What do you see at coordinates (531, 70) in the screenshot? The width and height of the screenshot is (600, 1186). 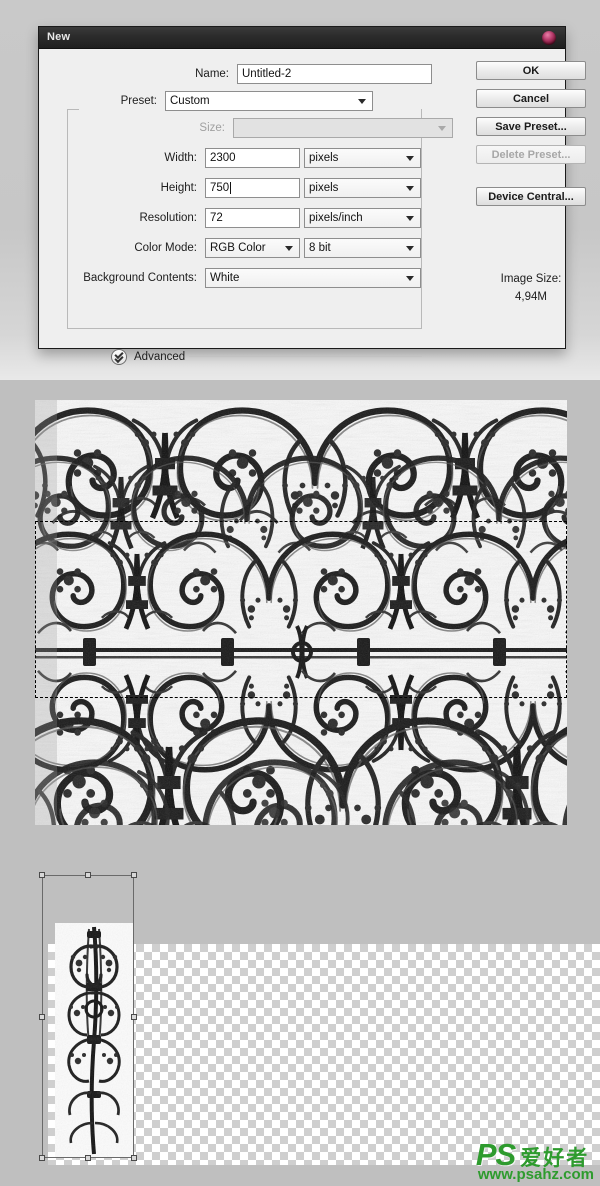 I see `ok-button: OK` at bounding box center [531, 70].